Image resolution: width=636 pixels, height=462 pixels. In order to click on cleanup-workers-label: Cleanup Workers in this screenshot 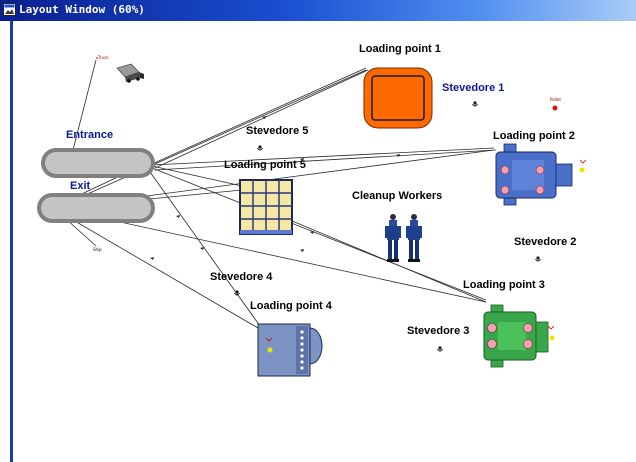, I will do `click(397, 196)`.